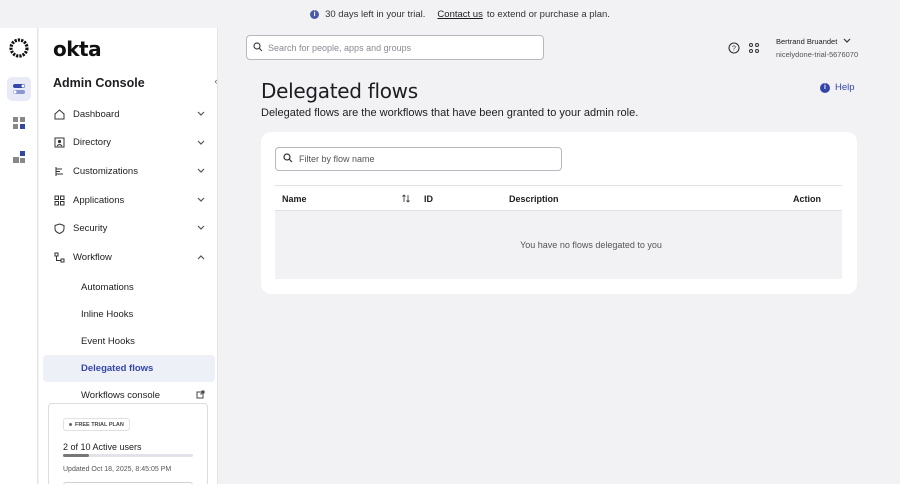  What do you see at coordinates (807, 199) in the screenshot?
I see `column-header-action: Action` at bounding box center [807, 199].